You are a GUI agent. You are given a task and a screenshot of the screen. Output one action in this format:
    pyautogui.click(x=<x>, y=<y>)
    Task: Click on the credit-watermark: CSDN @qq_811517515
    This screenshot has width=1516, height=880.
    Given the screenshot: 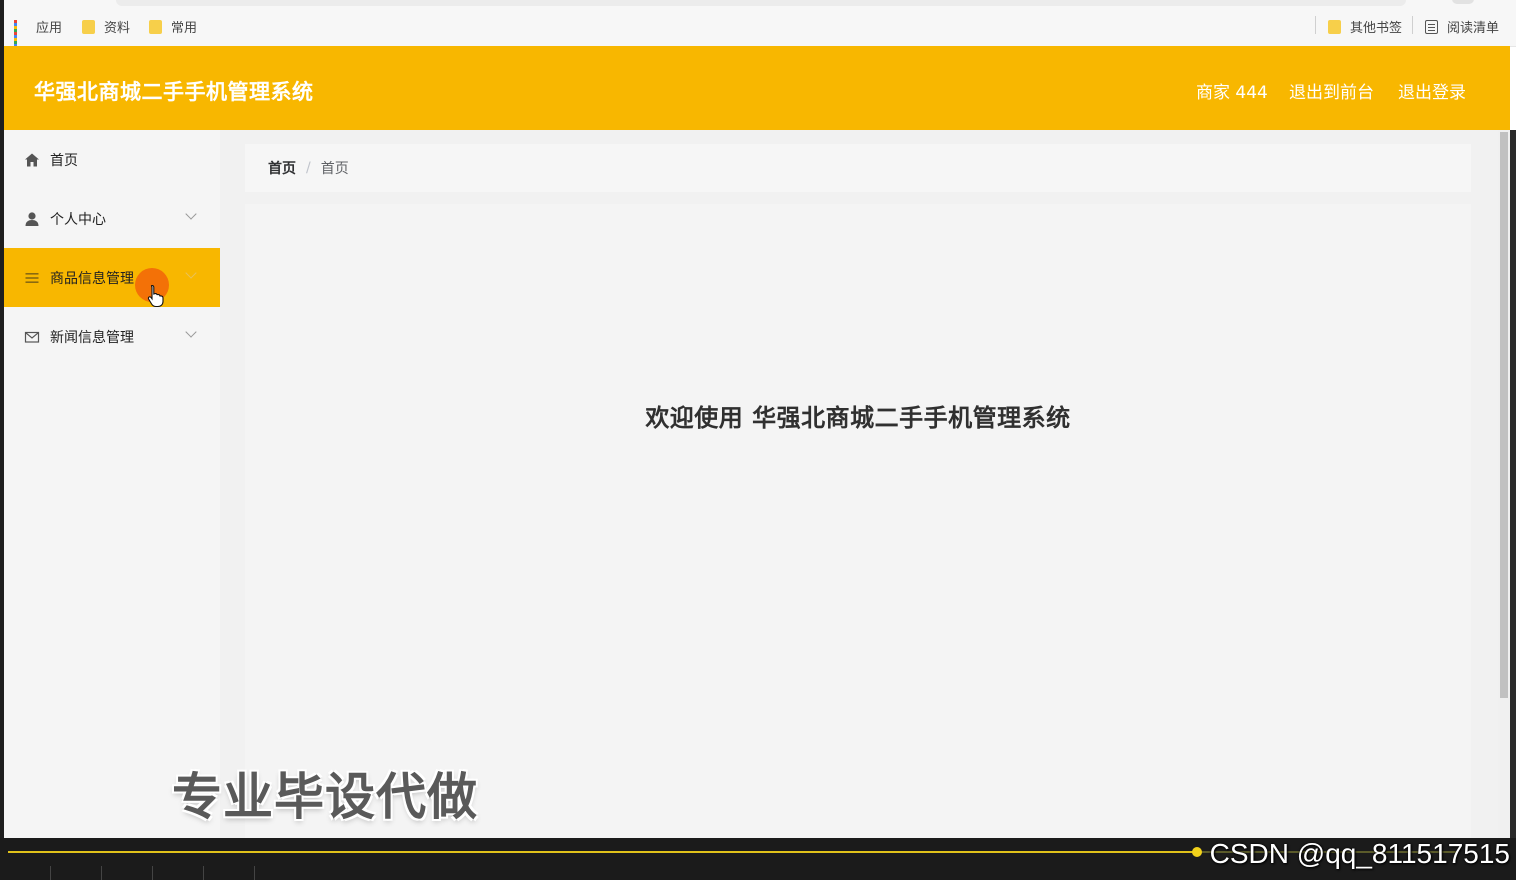 What is the action you would take?
    pyautogui.click(x=1359, y=853)
    